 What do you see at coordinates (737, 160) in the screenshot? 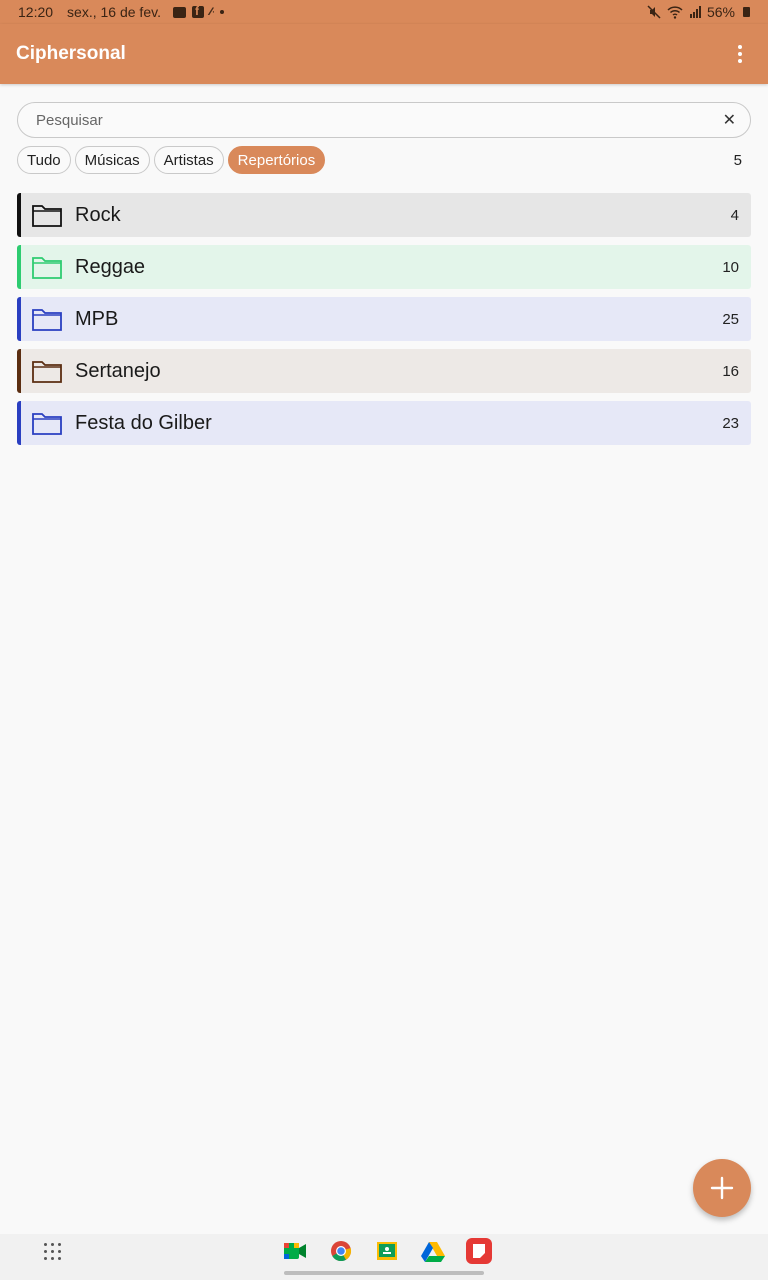
I see `result-count: 5` at bounding box center [737, 160].